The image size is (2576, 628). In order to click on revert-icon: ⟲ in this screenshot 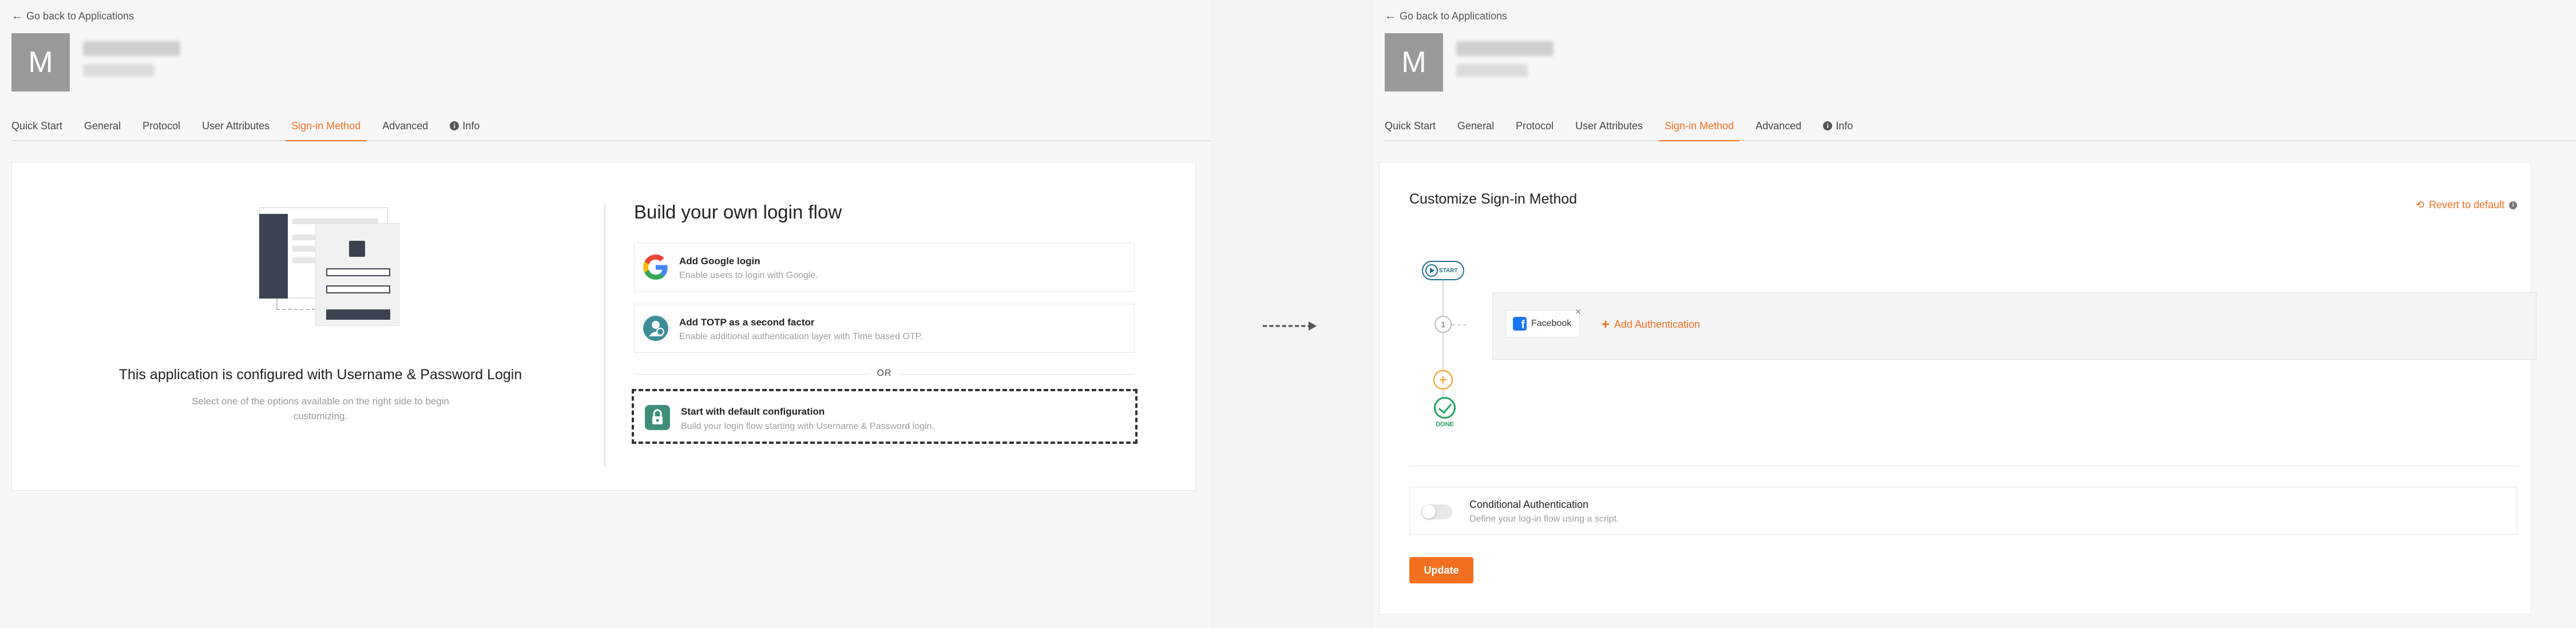, I will do `click(2420, 205)`.